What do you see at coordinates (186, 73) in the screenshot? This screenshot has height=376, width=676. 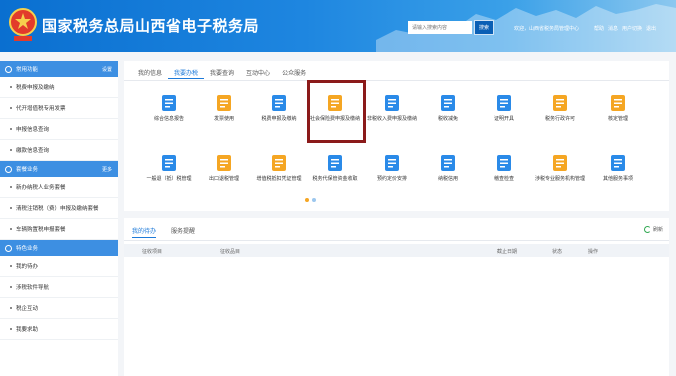 I see `tab-do-tax: 我要办税` at bounding box center [186, 73].